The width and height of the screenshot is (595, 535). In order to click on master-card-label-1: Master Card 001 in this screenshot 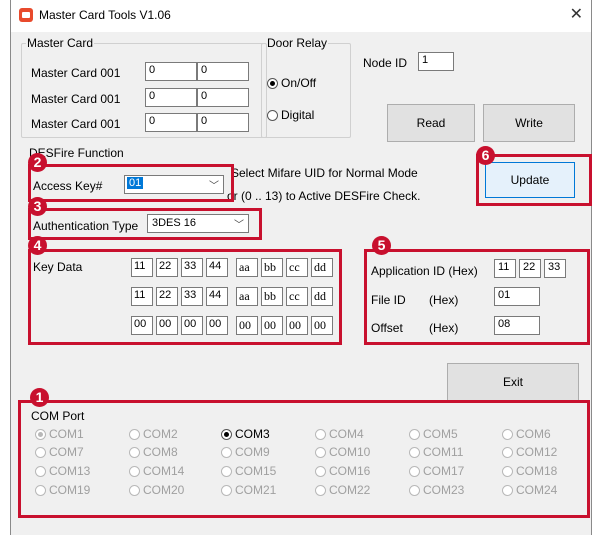, I will do `click(76, 73)`.